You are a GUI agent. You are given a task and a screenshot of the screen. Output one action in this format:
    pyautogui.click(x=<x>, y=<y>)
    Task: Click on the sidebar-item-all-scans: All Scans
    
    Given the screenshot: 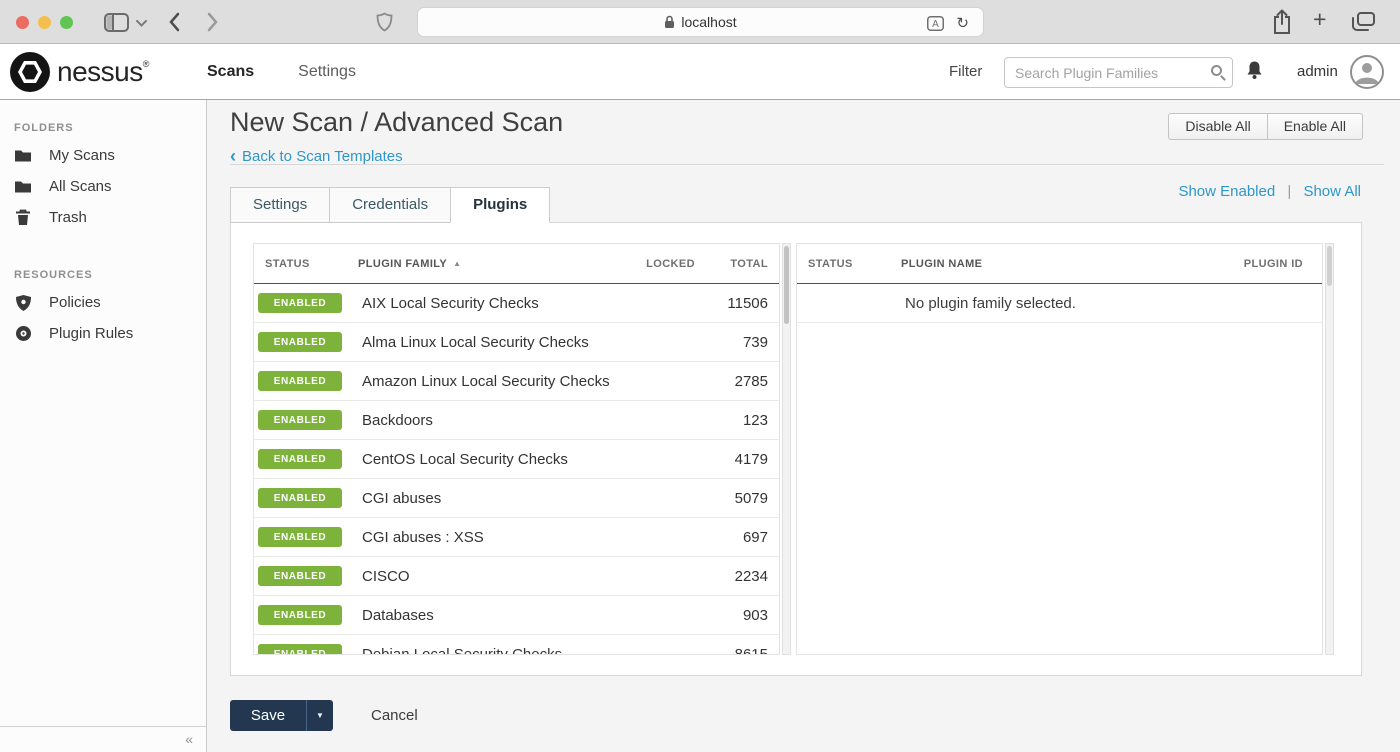 What is the action you would take?
    pyautogui.click(x=103, y=186)
    